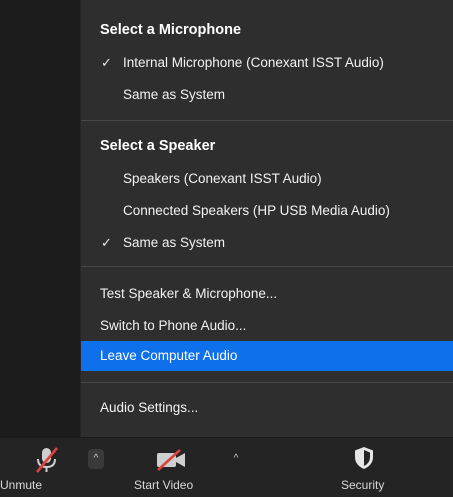 The image size is (453, 497). I want to click on menu-item-speaker-same-as-system: ✓ Same as System, so click(267, 243).